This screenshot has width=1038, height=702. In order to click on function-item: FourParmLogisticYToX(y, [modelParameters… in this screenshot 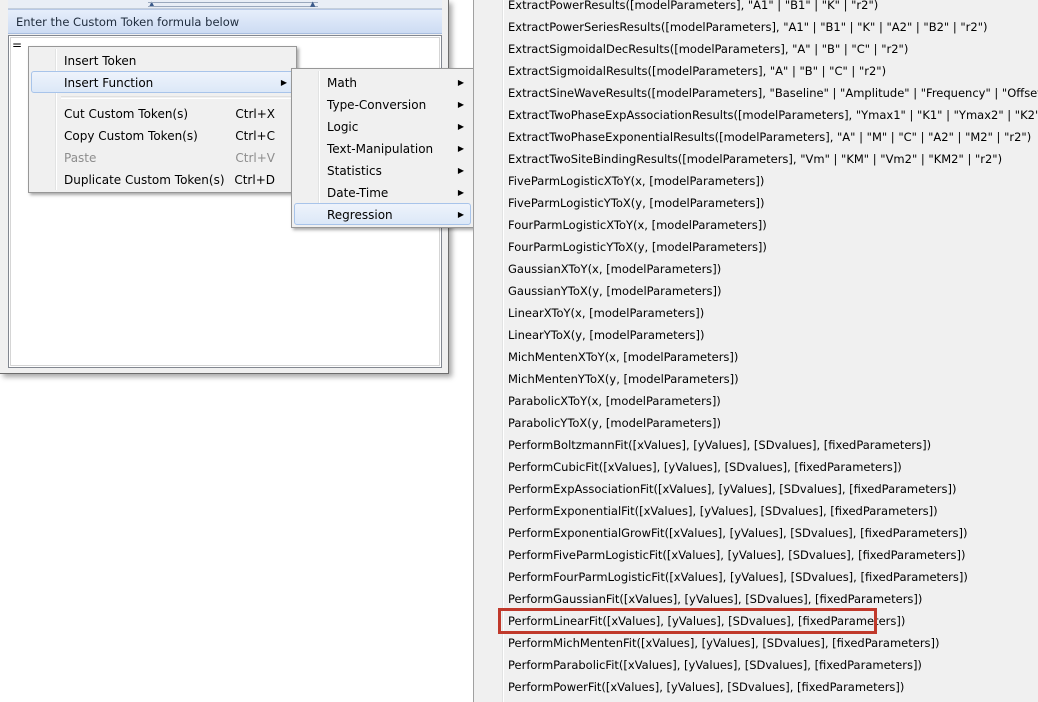, I will do `click(756, 247)`.